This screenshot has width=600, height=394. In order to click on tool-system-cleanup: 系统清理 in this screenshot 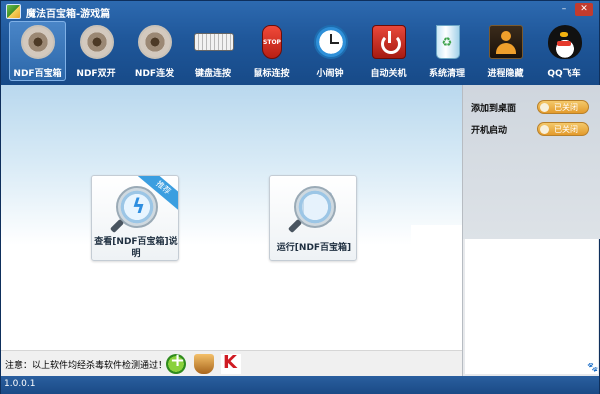, I will do `click(447, 51)`.